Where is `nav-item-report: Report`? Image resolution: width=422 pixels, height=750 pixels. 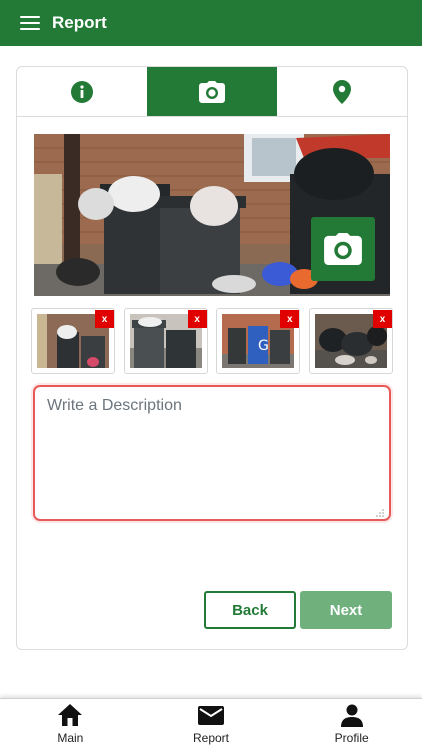
nav-item-report: Report is located at coordinates (211, 724).